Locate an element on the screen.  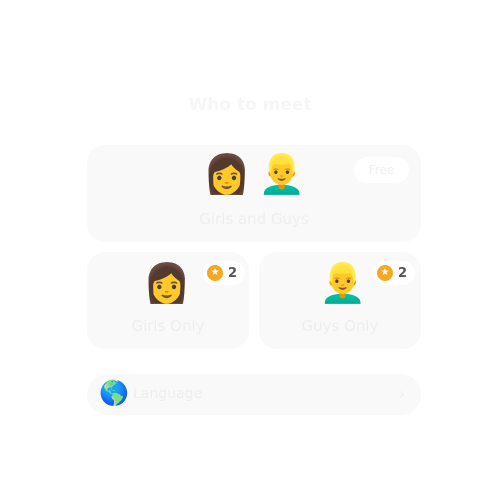
chevron-right-icon: › is located at coordinates (401, 393).